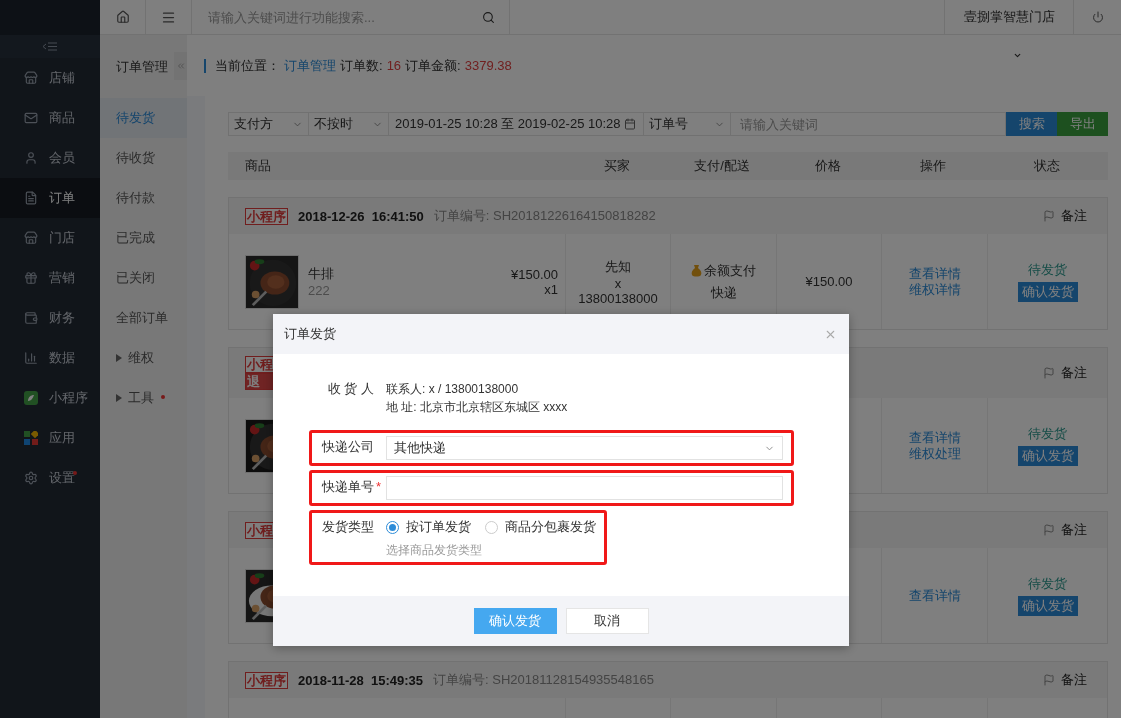  I want to click on sub-navigation-item: 待付款, so click(143, 198).